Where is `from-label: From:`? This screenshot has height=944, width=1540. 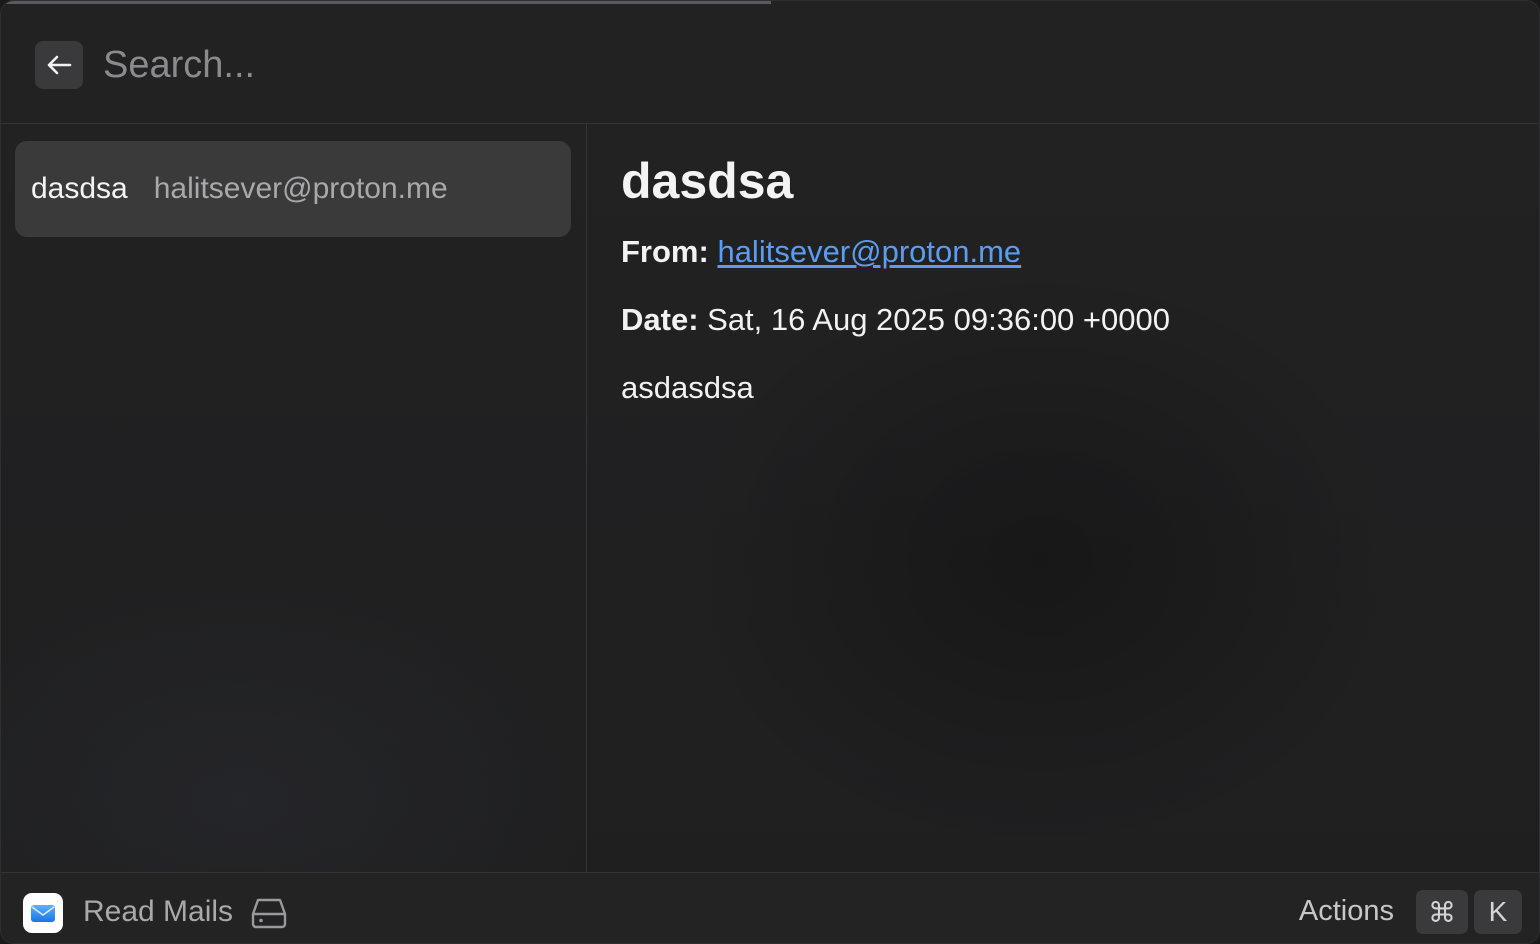 from-label: From: is located at coordinates (665, 251).